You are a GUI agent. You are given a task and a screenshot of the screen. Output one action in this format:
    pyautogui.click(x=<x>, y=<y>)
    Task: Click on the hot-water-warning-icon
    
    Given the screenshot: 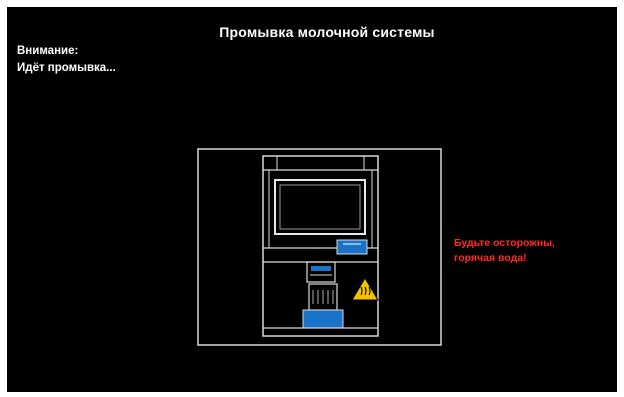 What is the action you would take?
    pyautogui.click(x=365, y=289)
    